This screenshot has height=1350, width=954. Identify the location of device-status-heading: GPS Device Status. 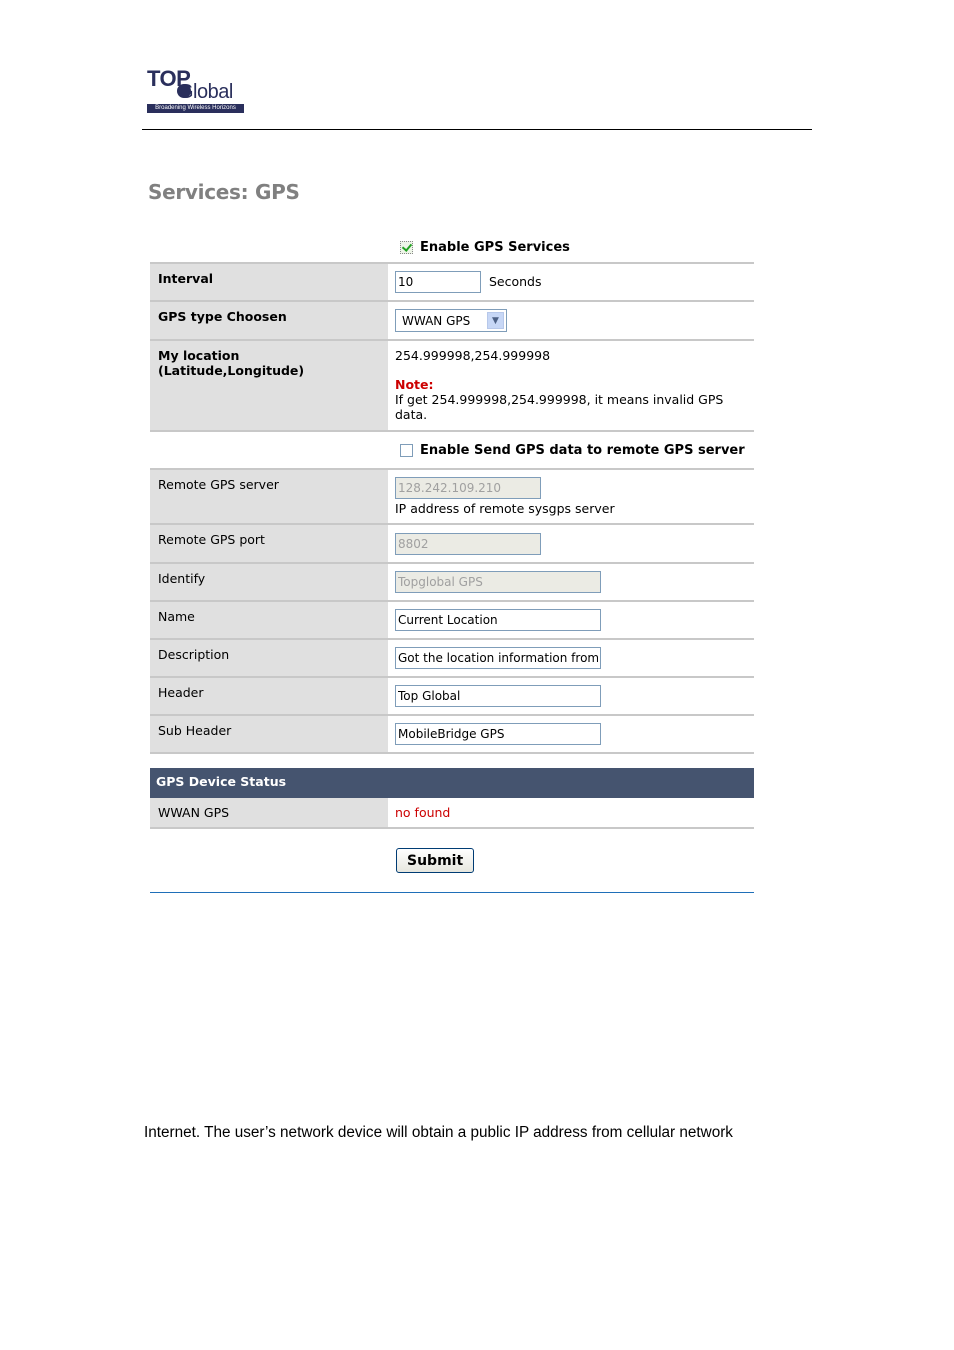
(452, 783).